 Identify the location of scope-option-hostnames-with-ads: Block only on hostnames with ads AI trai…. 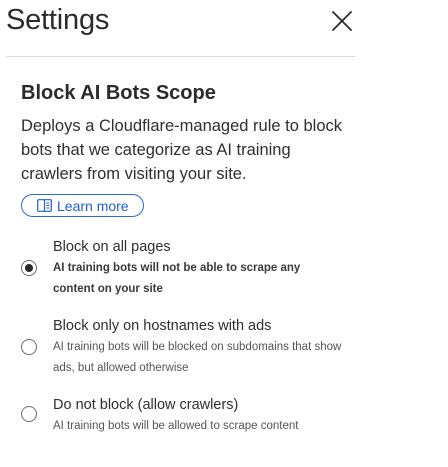
(185, 348).